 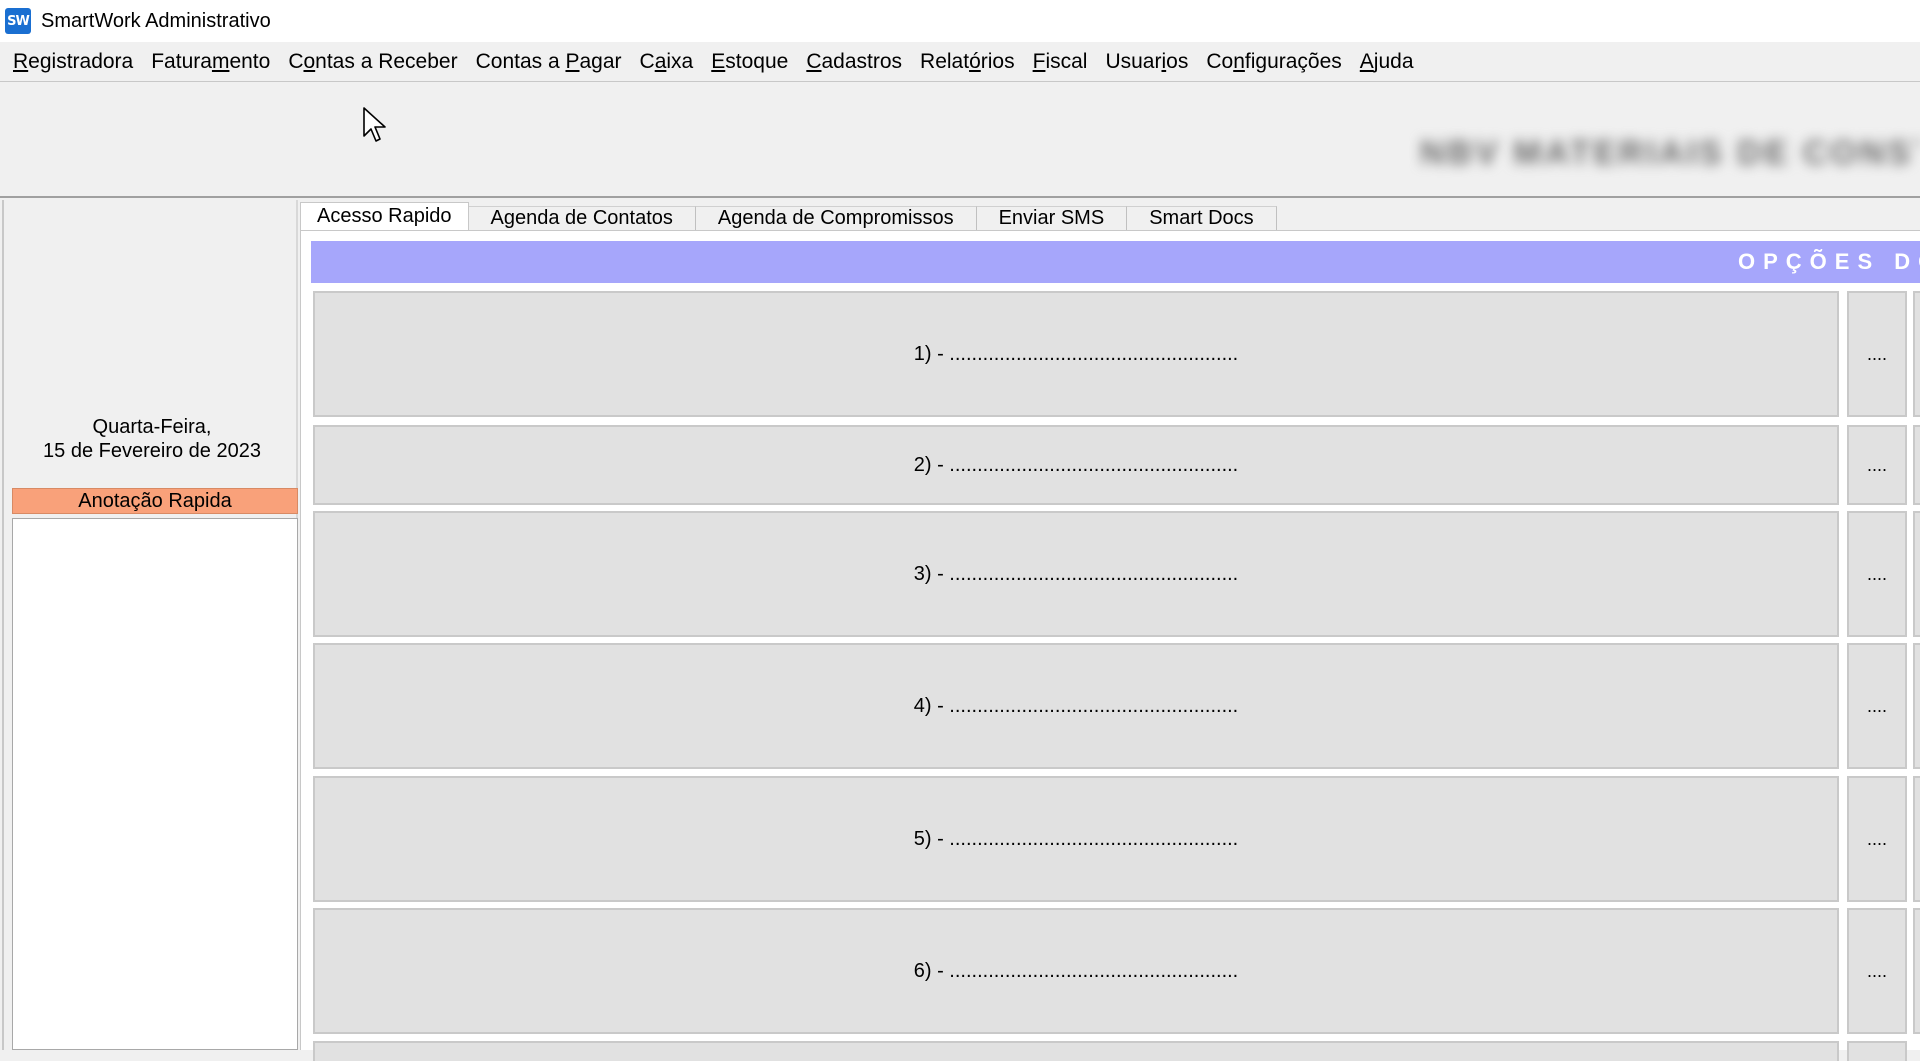 What do you see at coordinates (156, 20) in the screenshot?
I see `window-title: SmartWork Administrativo` at bounding box center [156, 20].